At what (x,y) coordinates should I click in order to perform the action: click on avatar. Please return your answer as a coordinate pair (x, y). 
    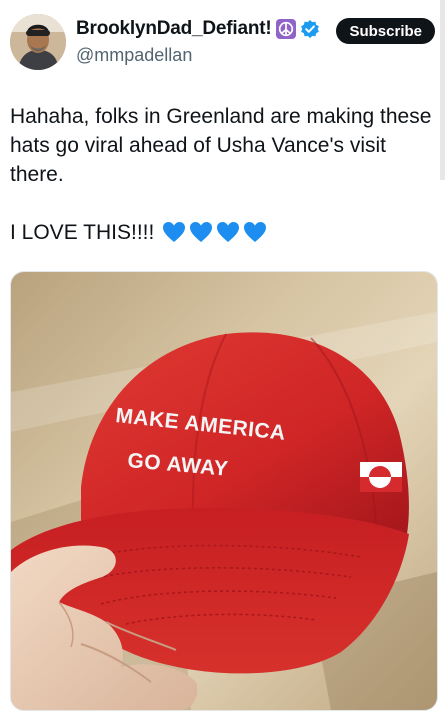
    Looking at the image, I should click on (38, 42).